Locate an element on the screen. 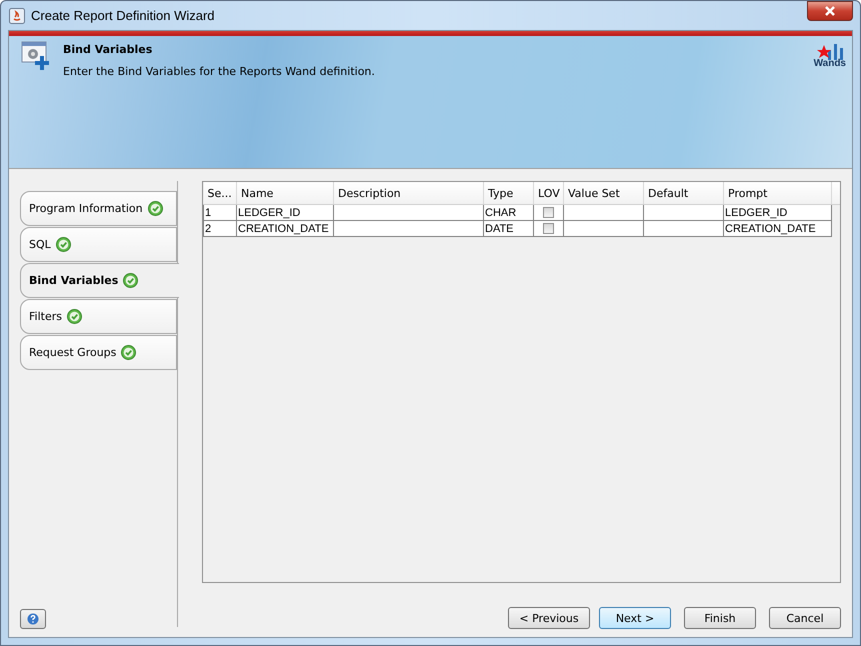 The width and height of the screenshot is (861, 646). wizard-button: Next > is located at coordinates (635, 618).